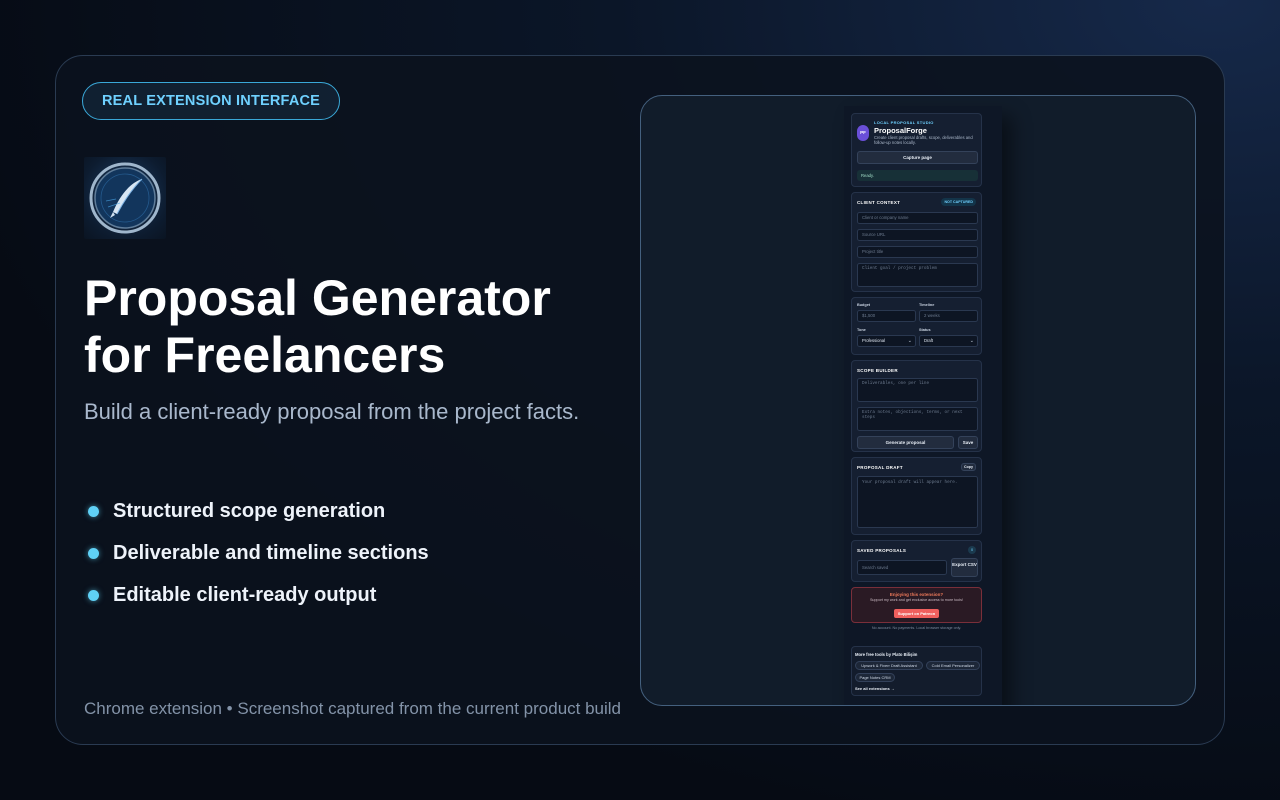 Image resolution: width=1280 pixels, height=800 pixels. I want to click on generate-proposal-button: Generate proposal, so click(905, 442).